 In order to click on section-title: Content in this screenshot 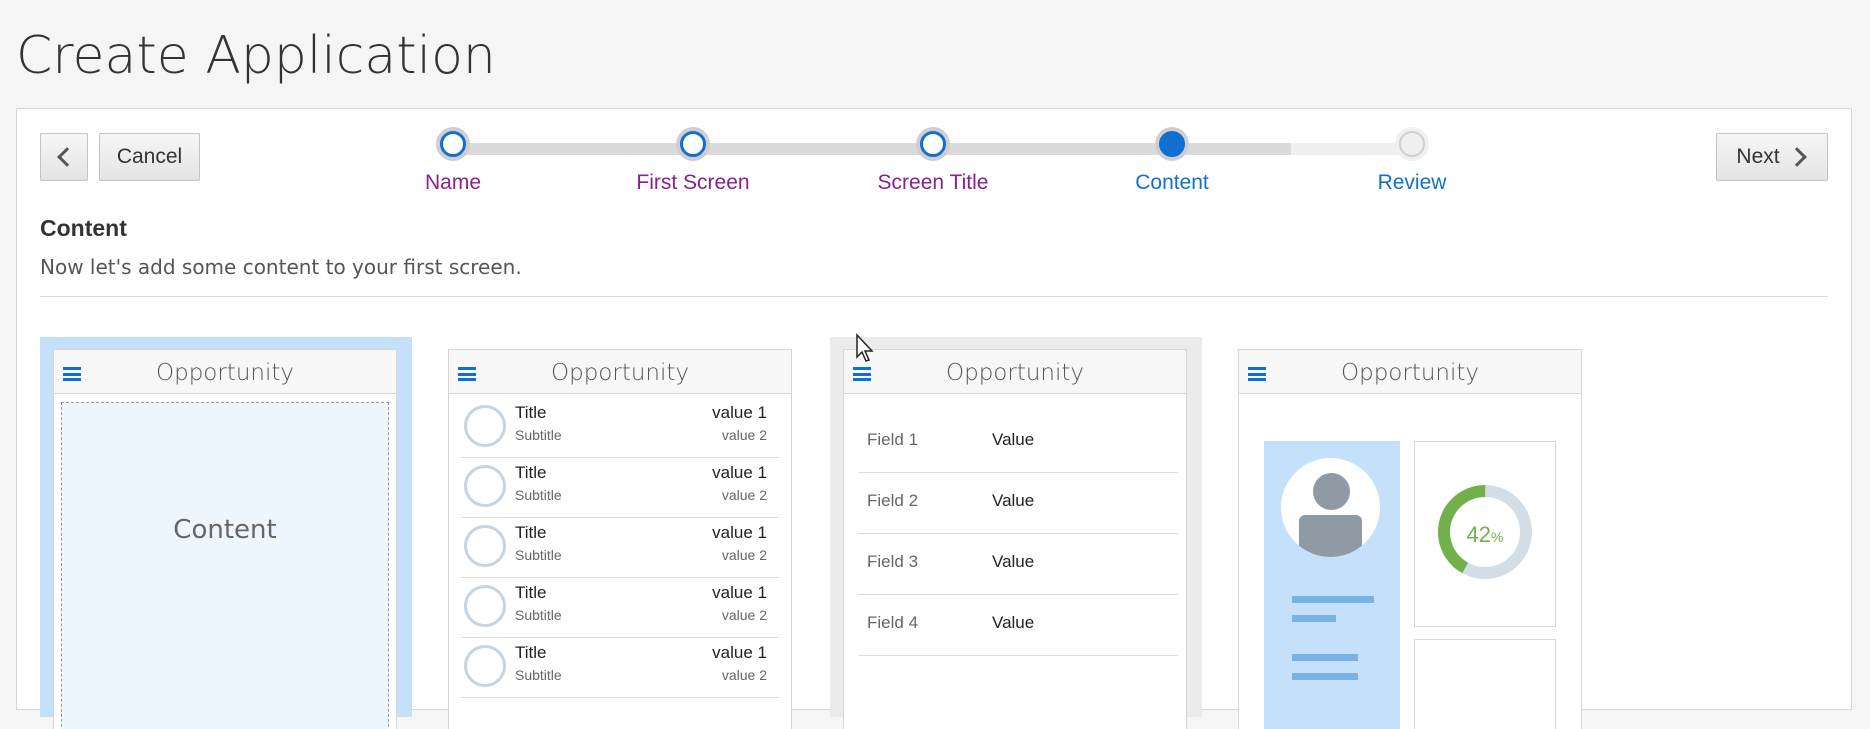, I will do `click(83, 228)`.